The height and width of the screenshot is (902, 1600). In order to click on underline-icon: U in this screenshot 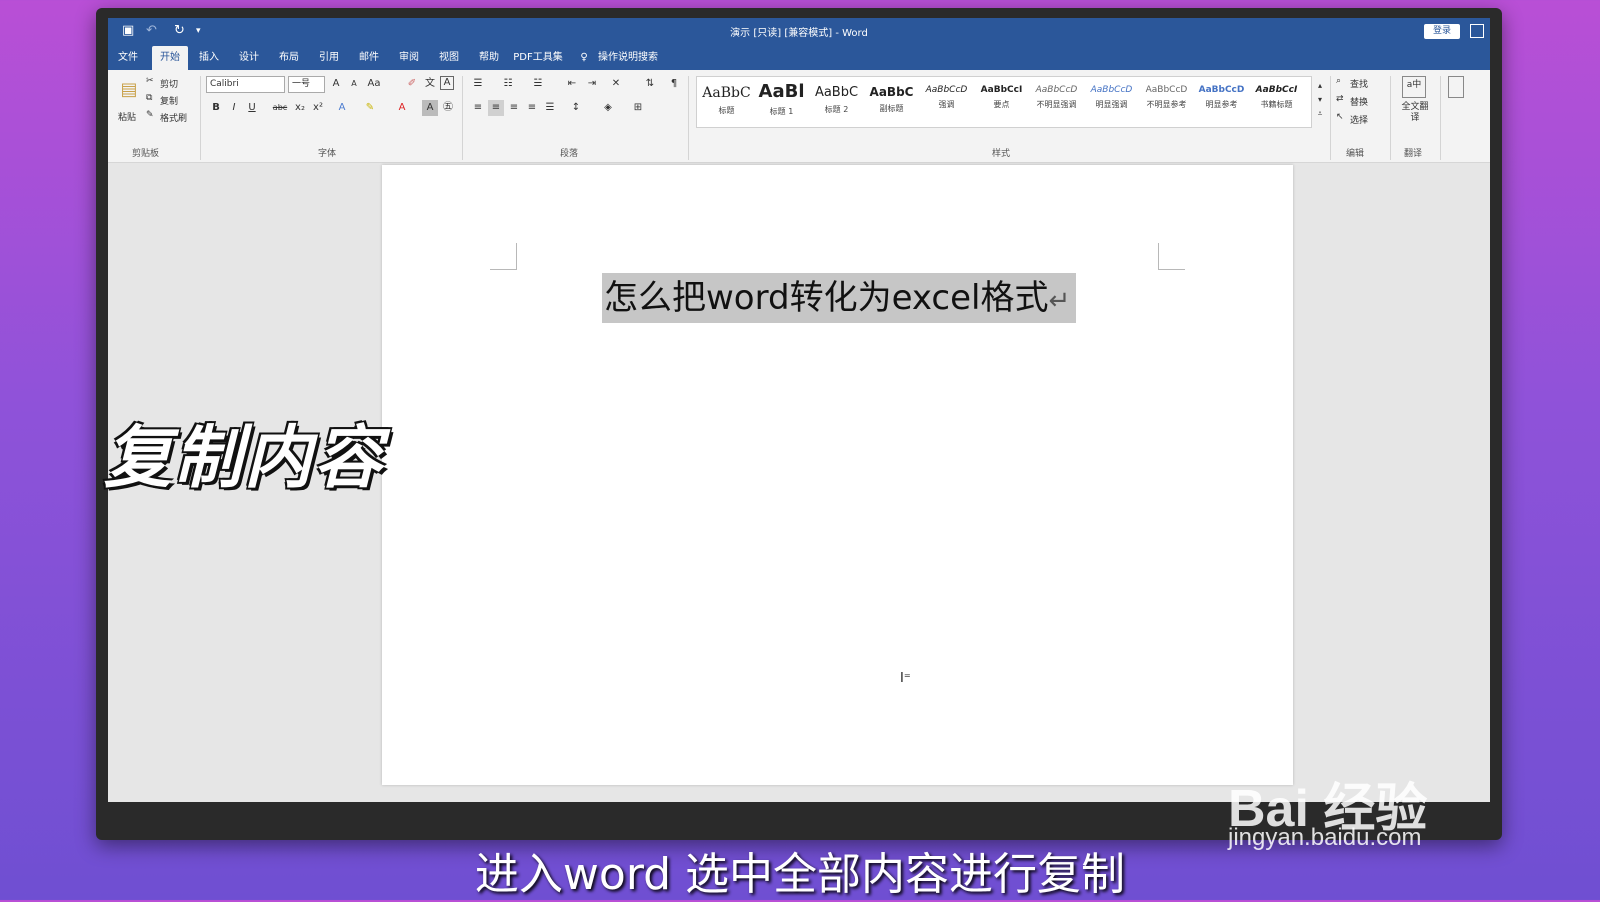, I will do `click(252, 108)`.